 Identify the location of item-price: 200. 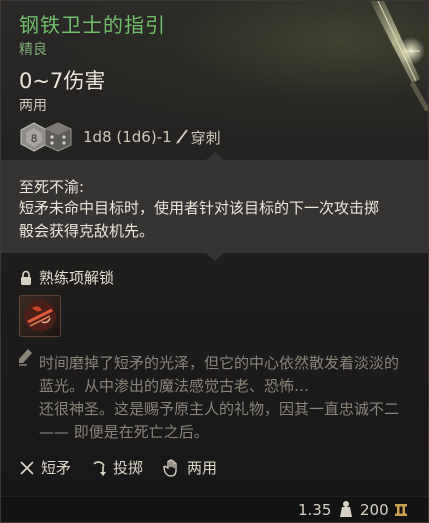
(374, 510).